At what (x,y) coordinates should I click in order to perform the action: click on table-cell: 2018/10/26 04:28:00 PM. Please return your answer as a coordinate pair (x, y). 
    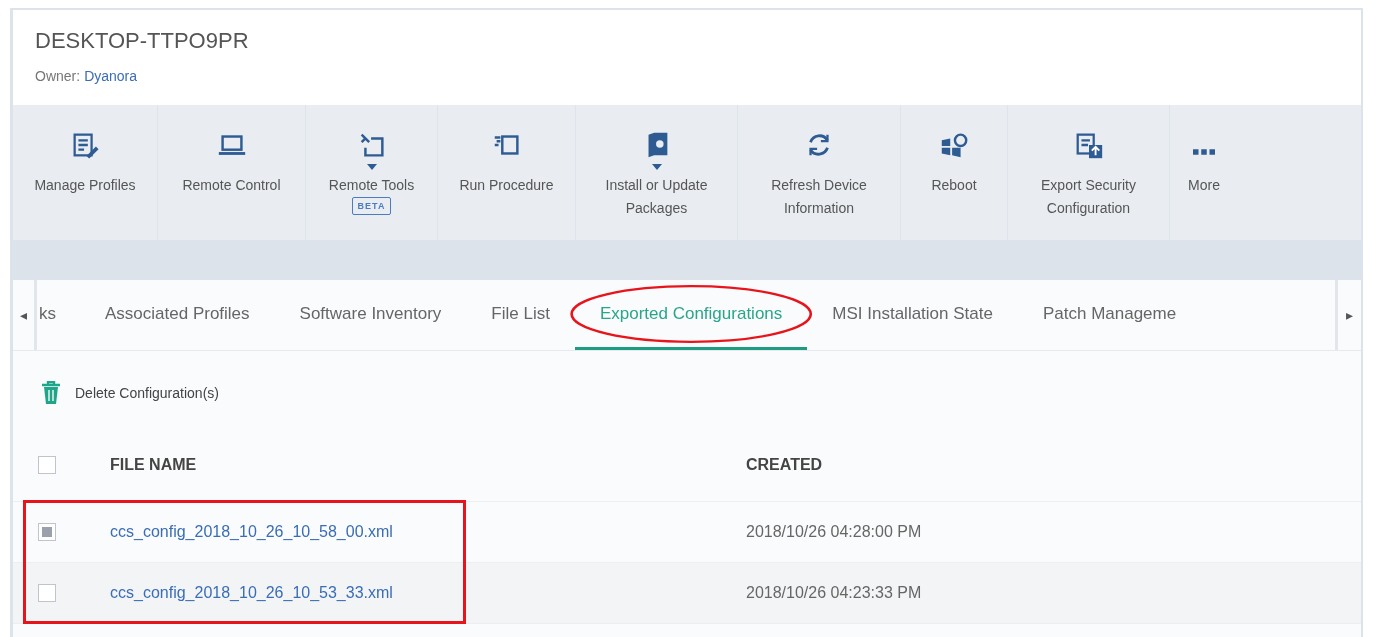
    Looking at the image, I should click on (834, 532).